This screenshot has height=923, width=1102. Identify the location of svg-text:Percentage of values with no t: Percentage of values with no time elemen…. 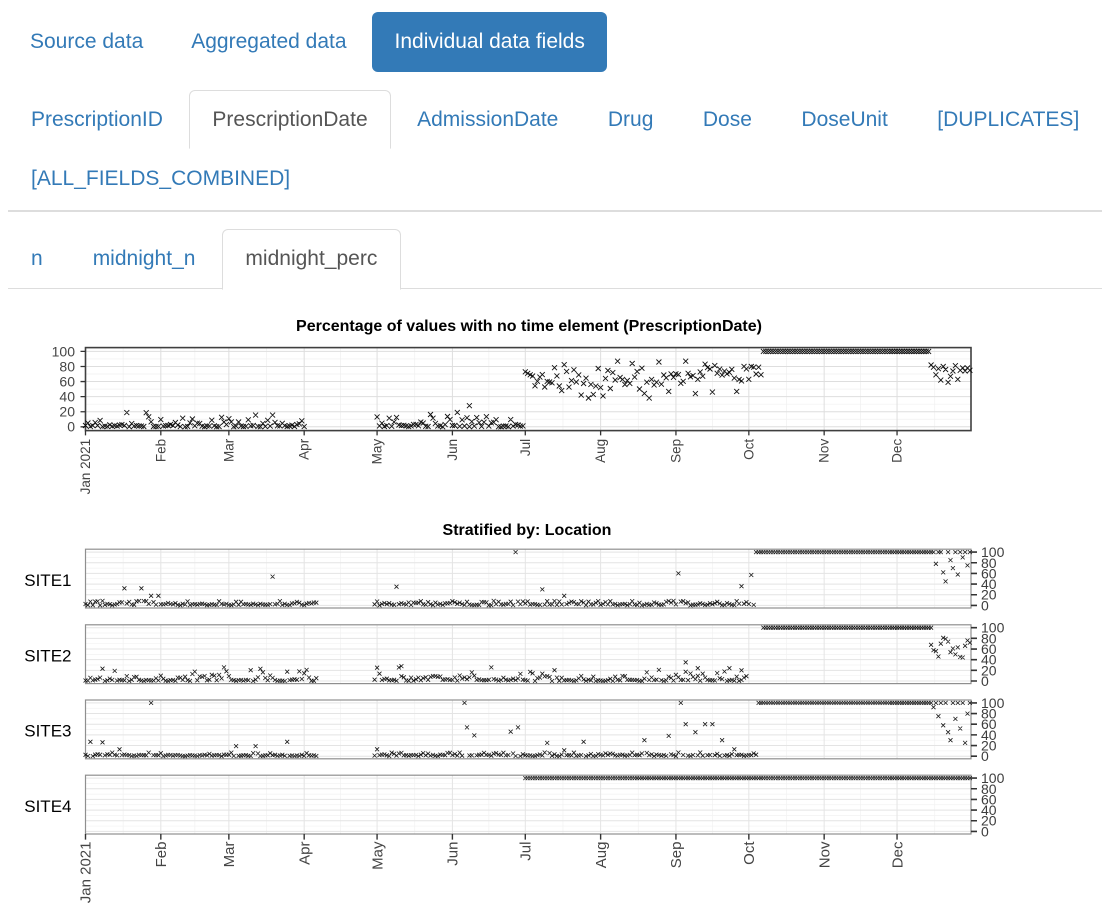
(529, 326).